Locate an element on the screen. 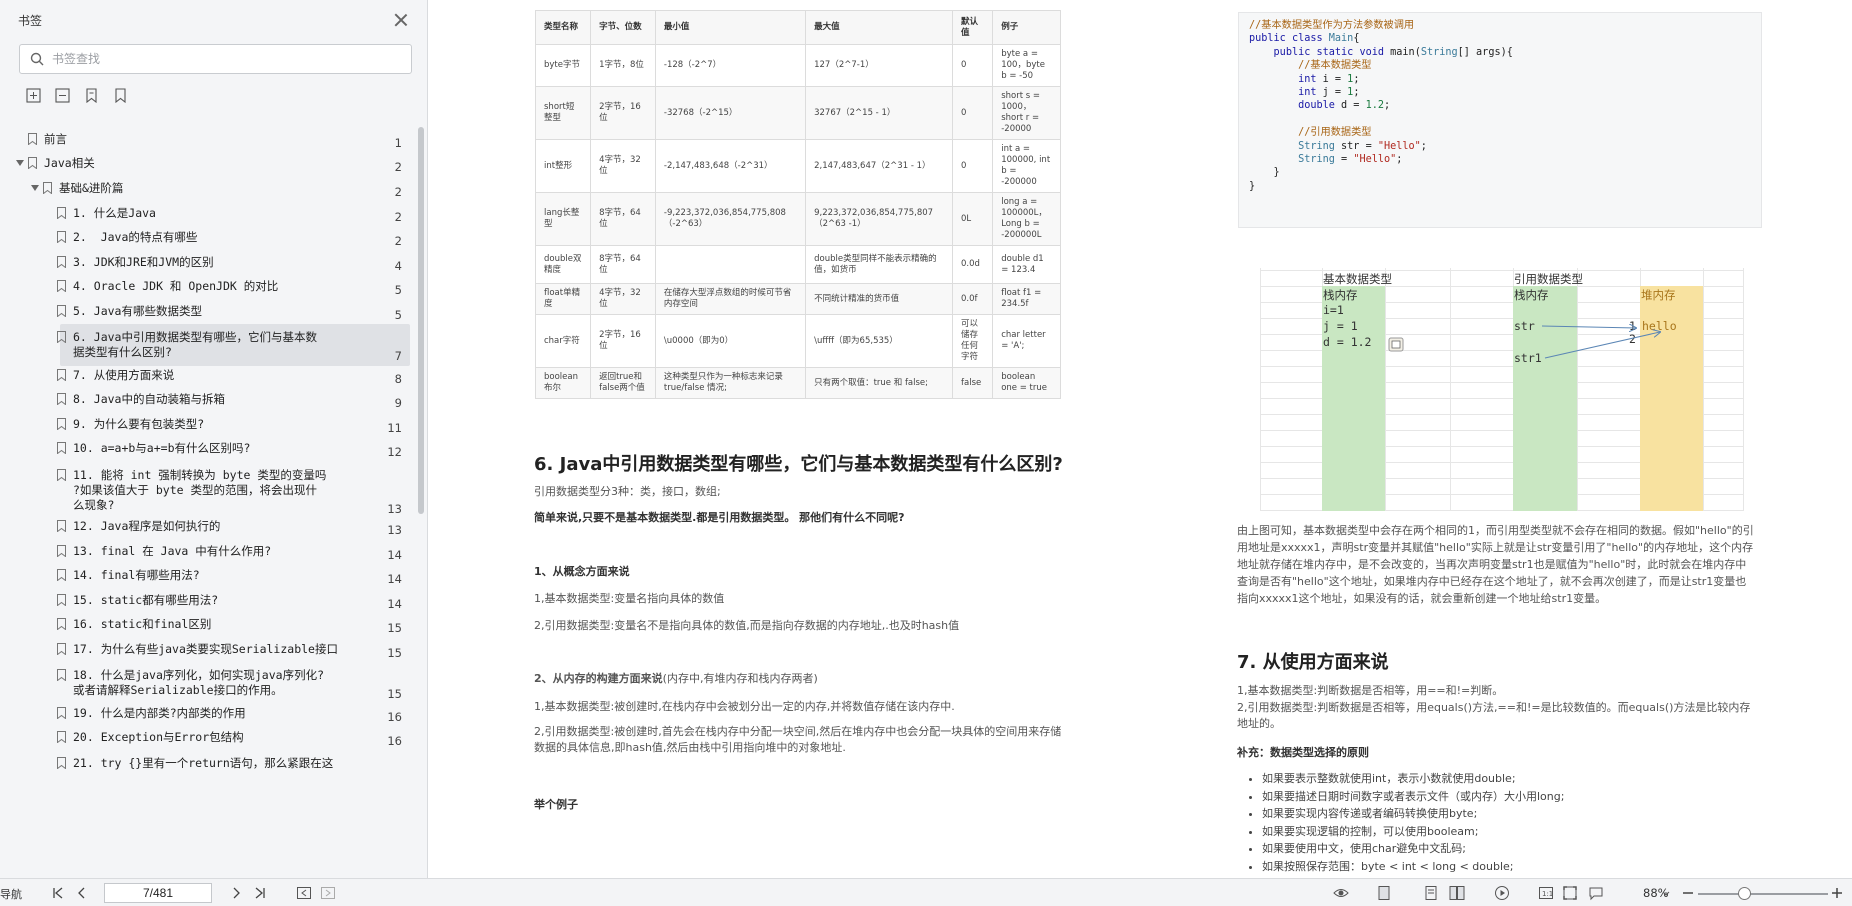 This screenshot has height=906, width=1852. bookmark-add-icon is located at coordinates (91, 95).